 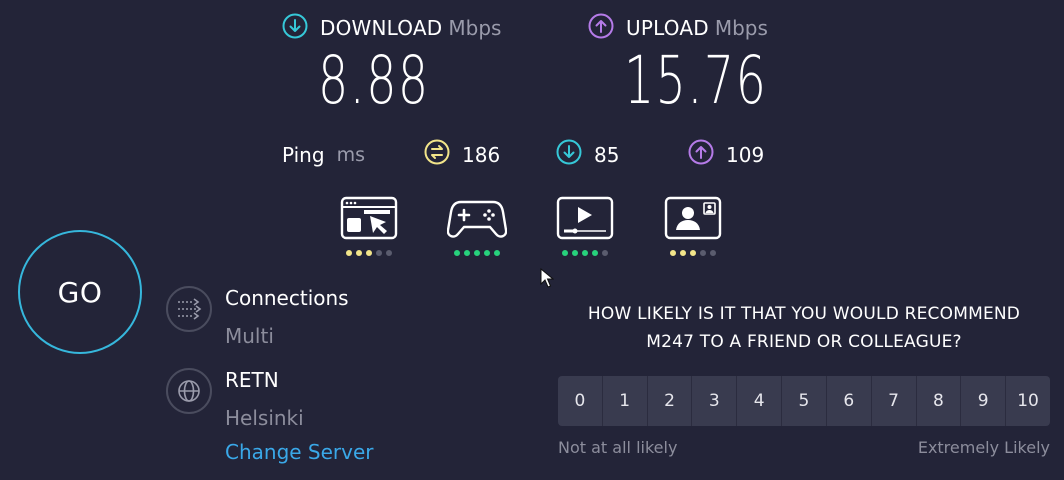 What do you see at coordinates (760, 401) in the screenshot?
I see `nps-option-4: 4` at bounding box center [760, 401].